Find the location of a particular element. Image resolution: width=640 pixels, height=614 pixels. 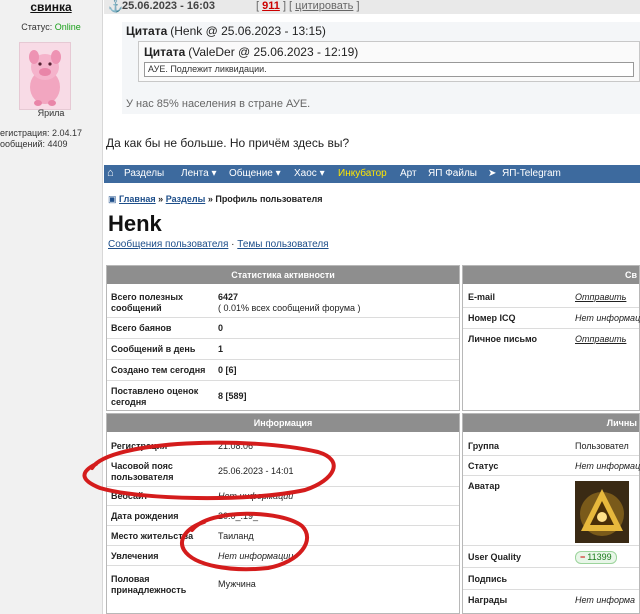

personal-label: Награды is located at coordinates (488, 600).